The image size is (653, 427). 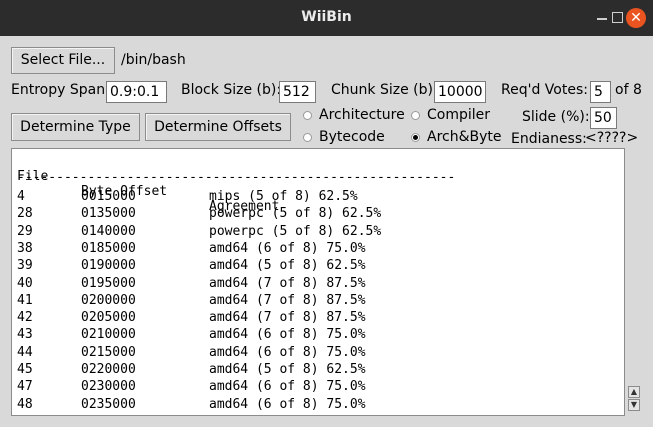 What do you see at coordinates (108, 387) in the screenshot?
I see `cell-byte-offset: 0230000` at bounding box center [108, 387].